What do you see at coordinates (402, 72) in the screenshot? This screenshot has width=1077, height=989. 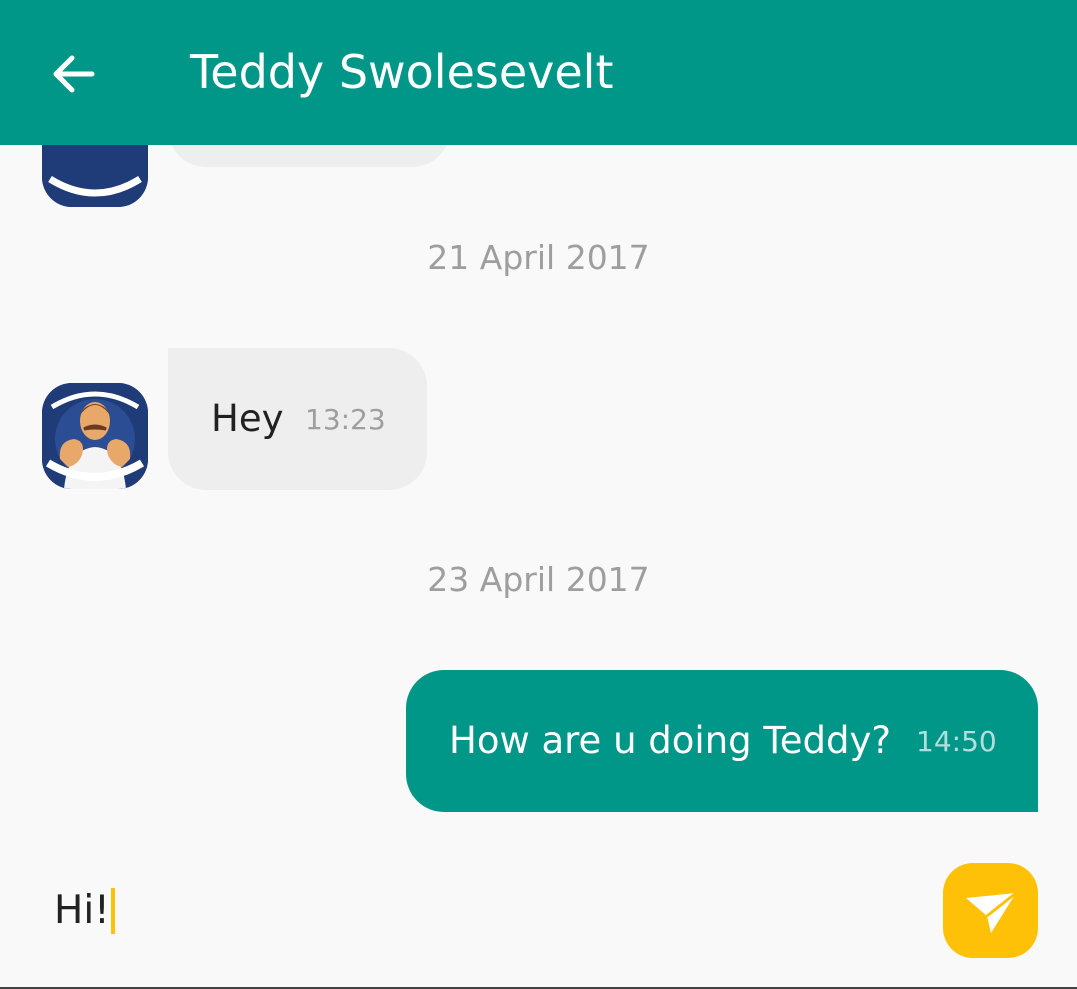 I see `chat-title: Teddy Swolesevelt` at bounding box center [402, 72].